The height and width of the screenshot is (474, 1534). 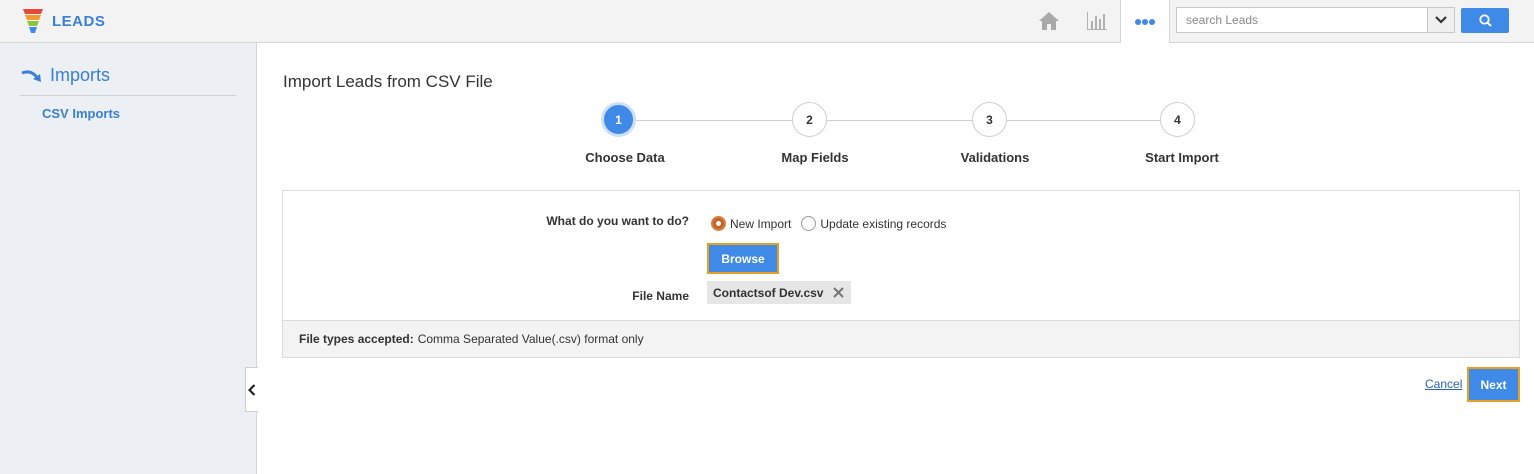 I want to click on selected-file-chip: Contactsof Dev.csv, so click(x=779, y=292).